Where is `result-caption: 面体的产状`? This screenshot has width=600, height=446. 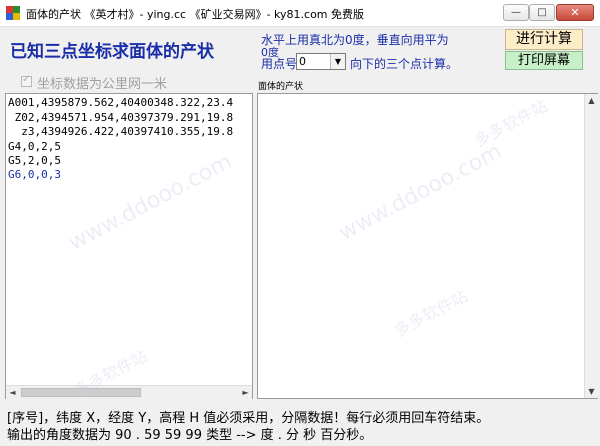
result-caption: 面体的产状 is located at coordinates (281, 87).